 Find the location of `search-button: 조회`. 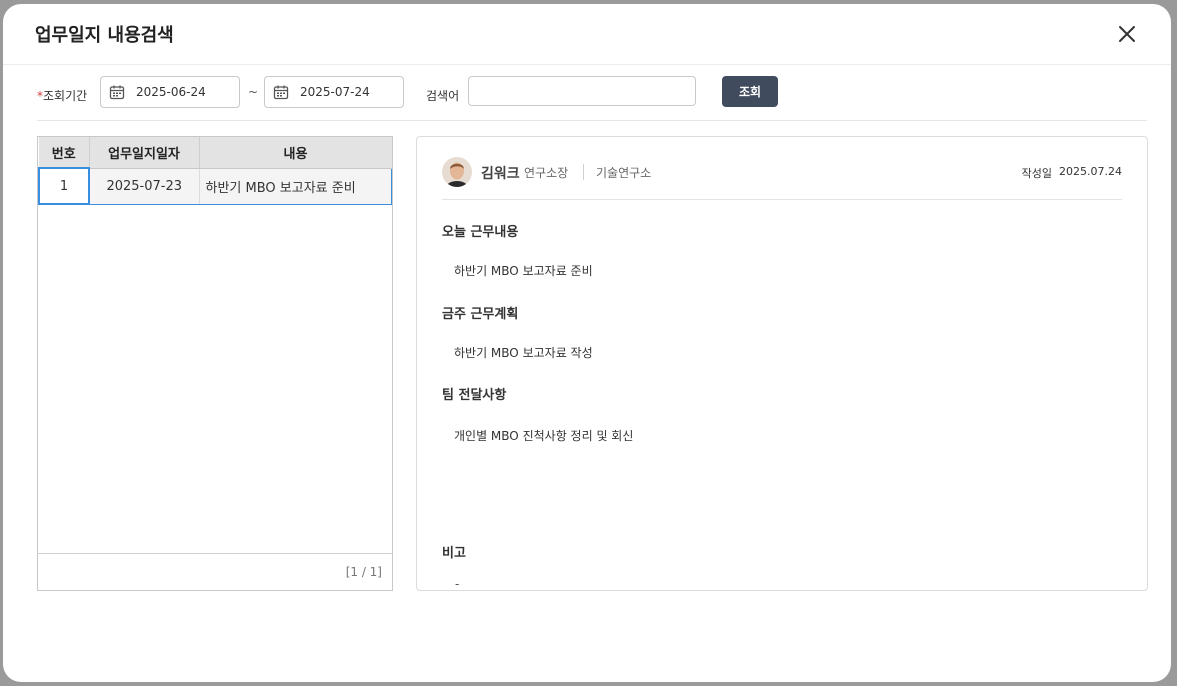

search-button: 조회 is located at coordinates (750, 91).